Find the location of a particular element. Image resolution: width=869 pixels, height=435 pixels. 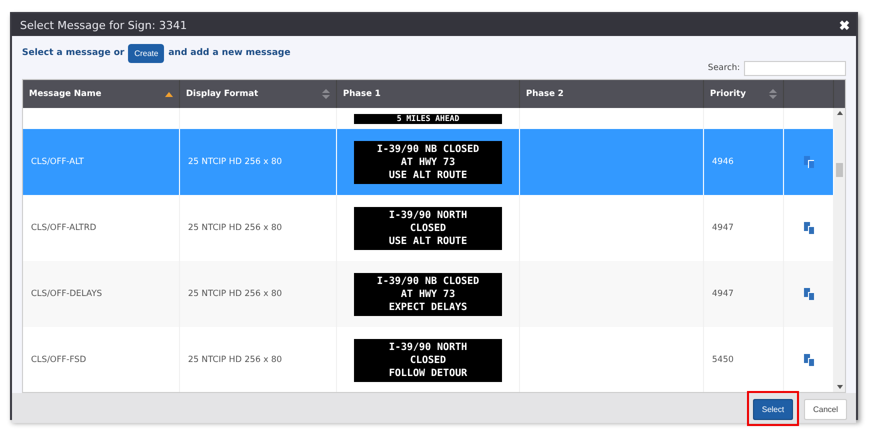

table-row: CLS/OFF-DELAYS 25 NTCIP HD 256 x 80 I-39/90 NB CLOSED AT HWY 73 EXPECT DELAYS 4947 is located at coordinates (428, 294).